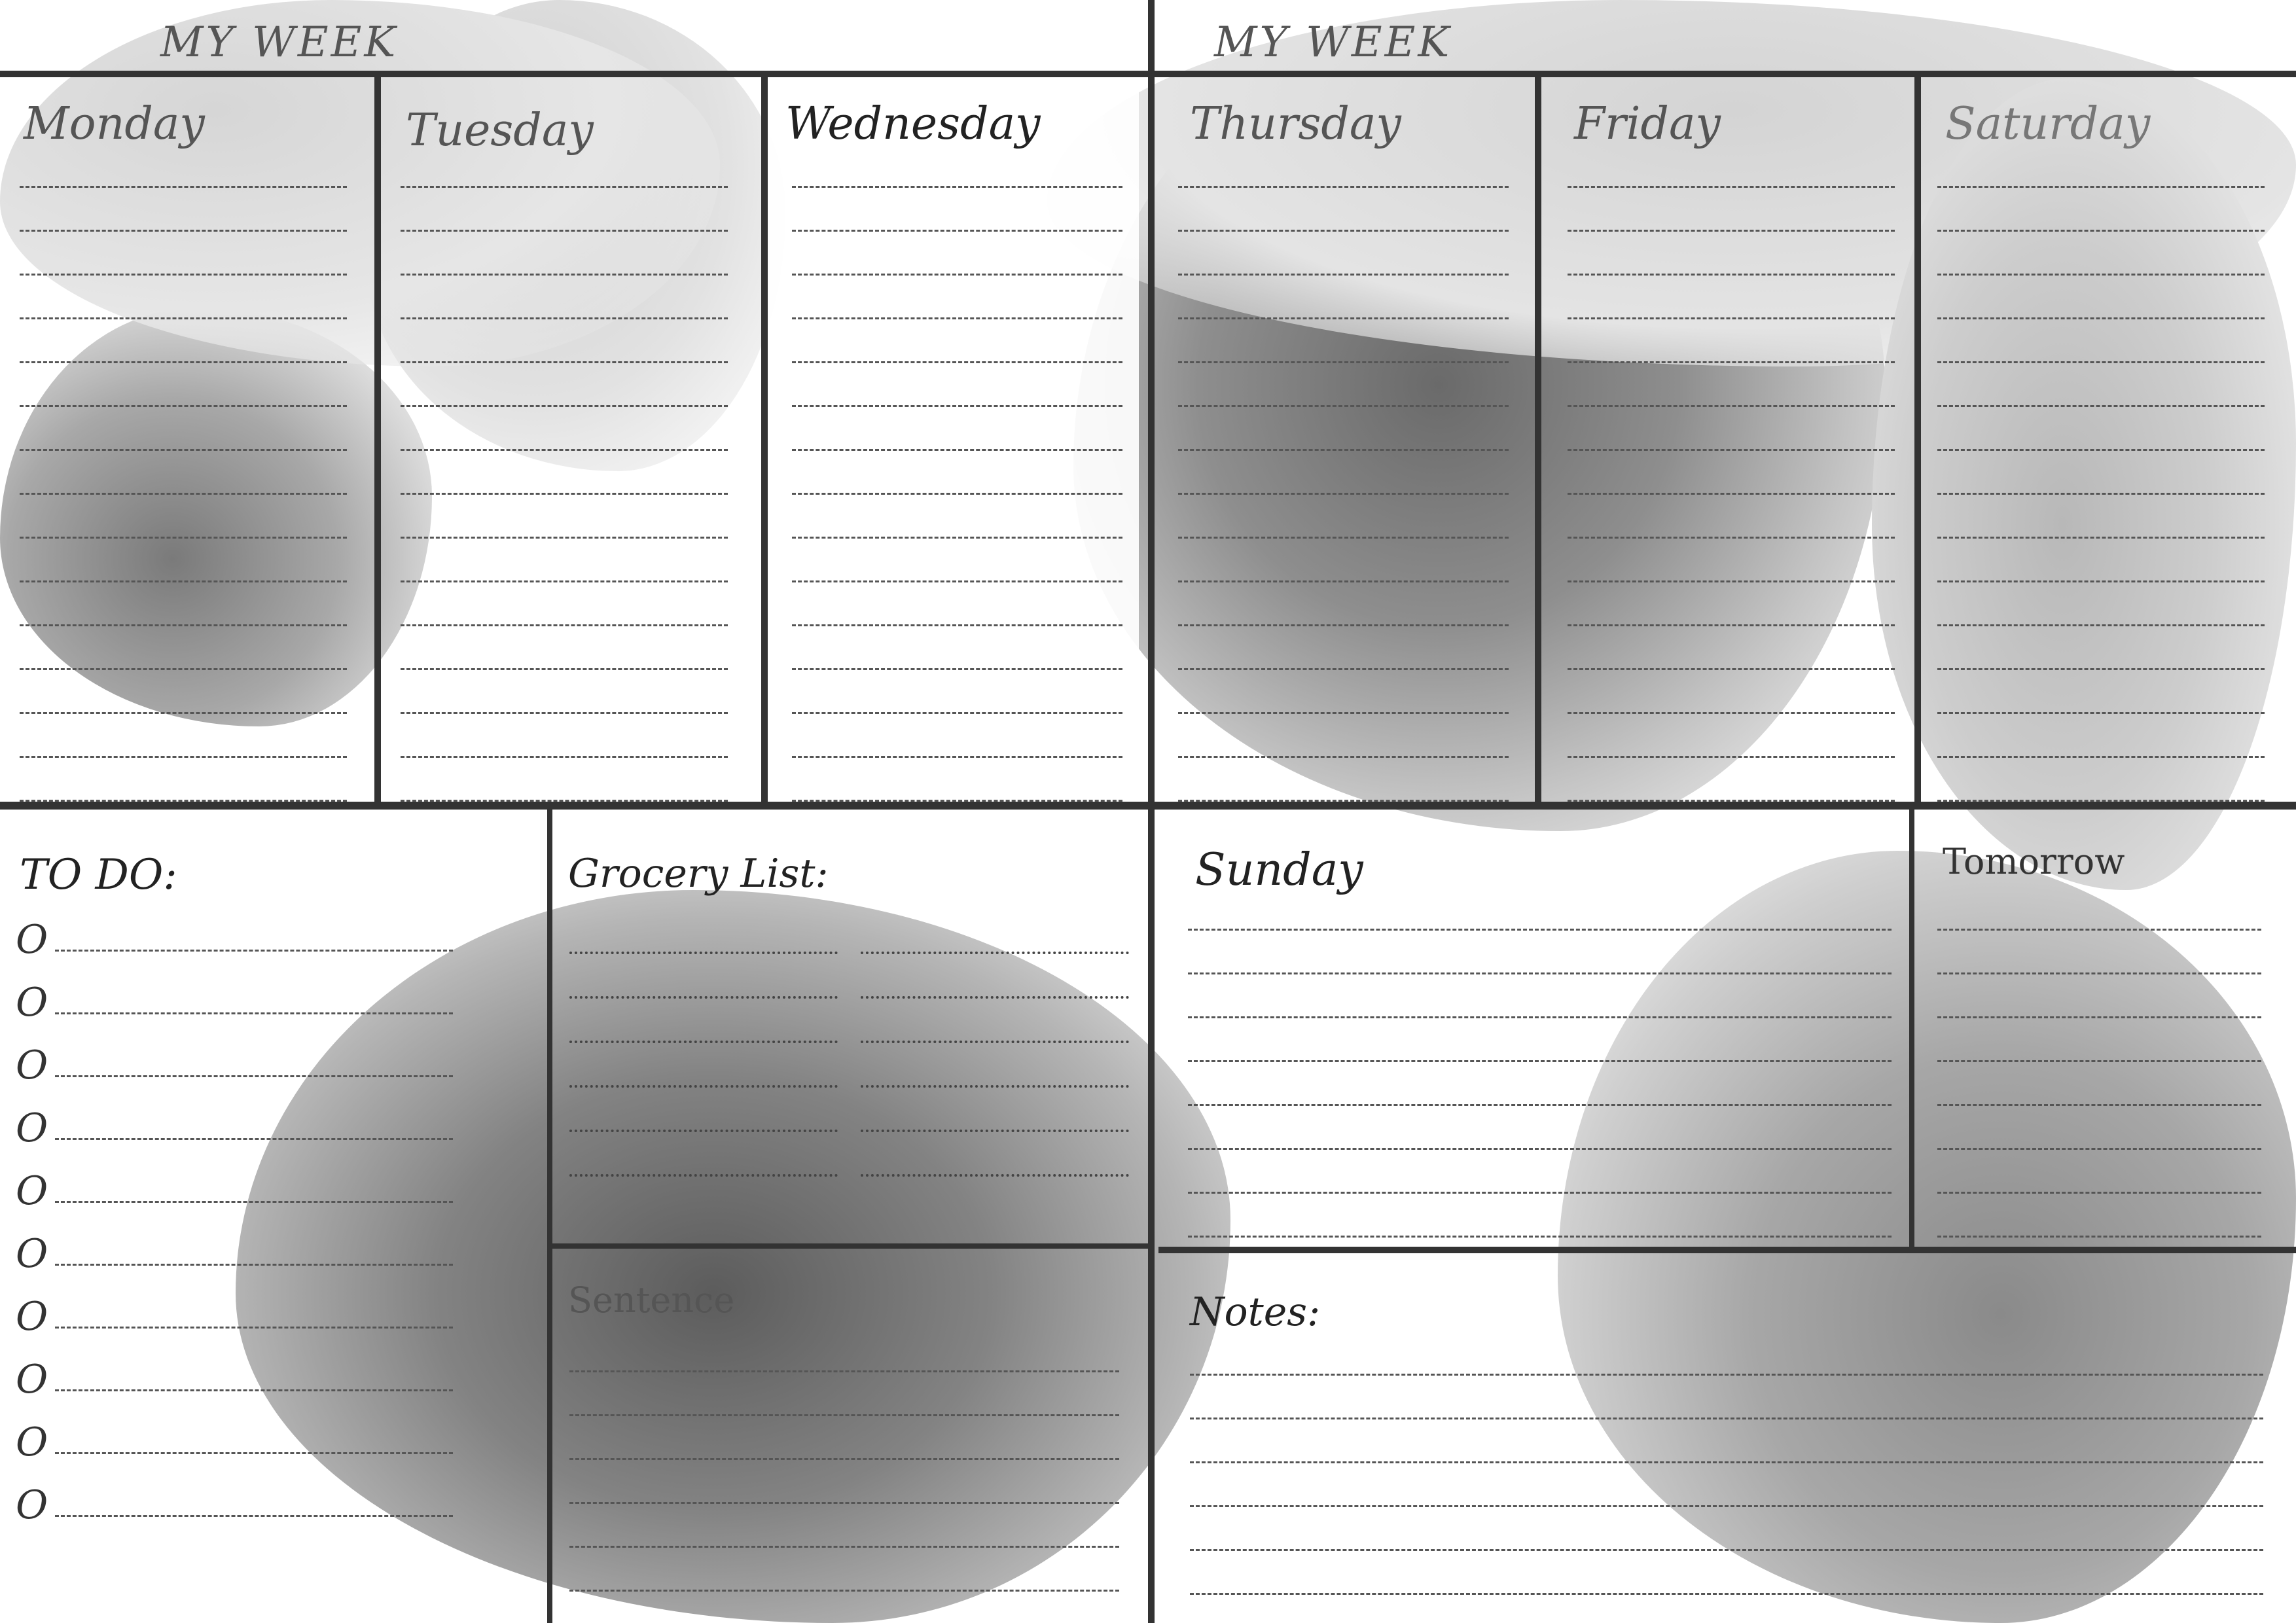 This screenshot has height=1623, width=2296. I want to click on notes-divider, so click(1727, 1250).